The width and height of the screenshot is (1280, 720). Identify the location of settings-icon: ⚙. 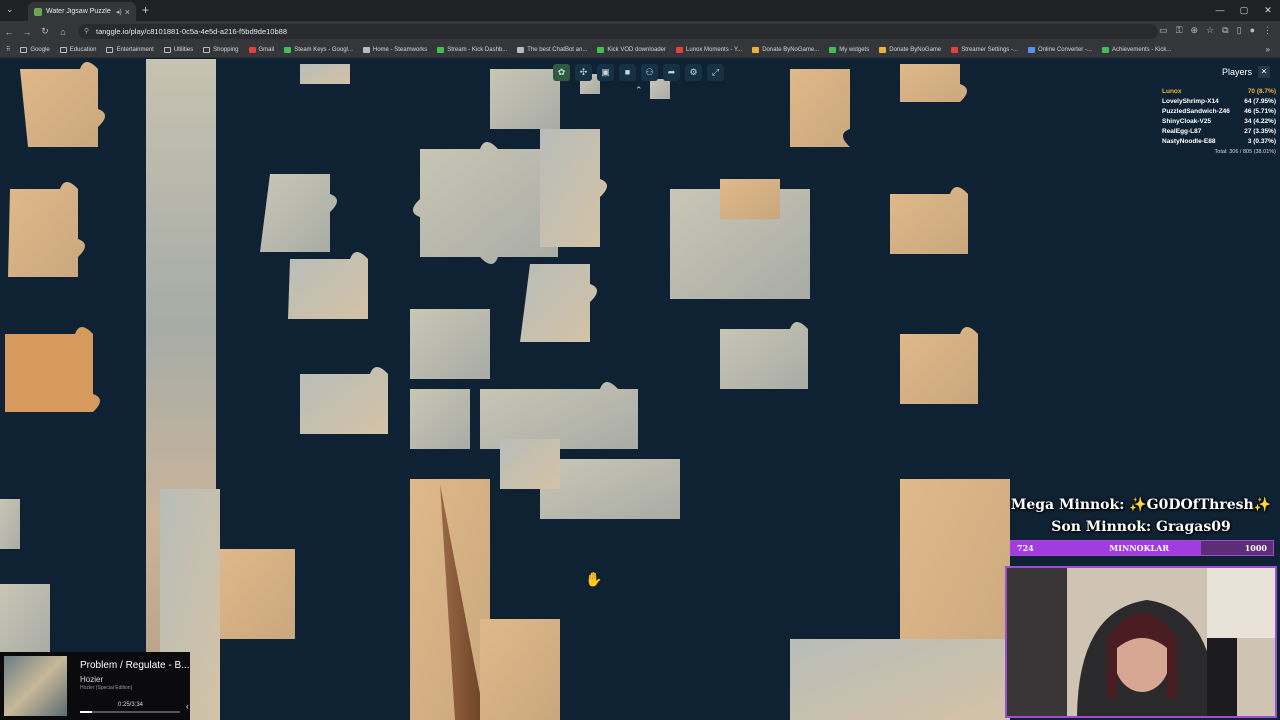
(693, 72).